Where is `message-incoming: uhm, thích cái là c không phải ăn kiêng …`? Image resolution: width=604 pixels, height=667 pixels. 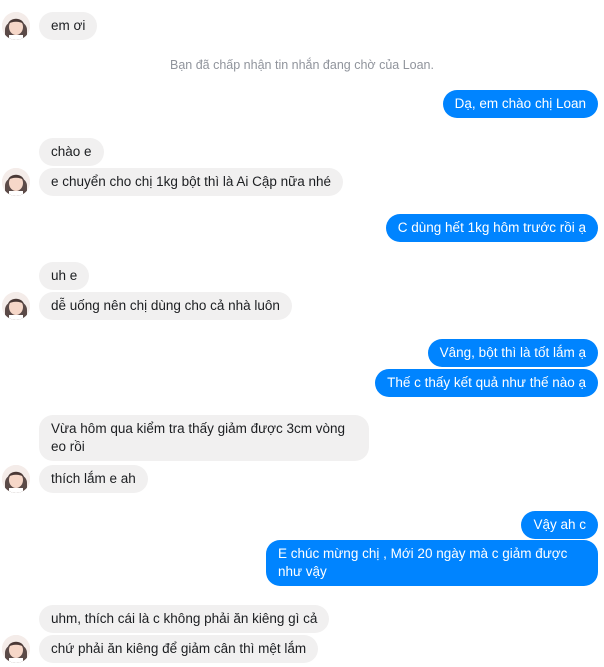 message-incoming: uhm, thích cái là c không phải ăn kiêng … is located at coordinates (184, 619).